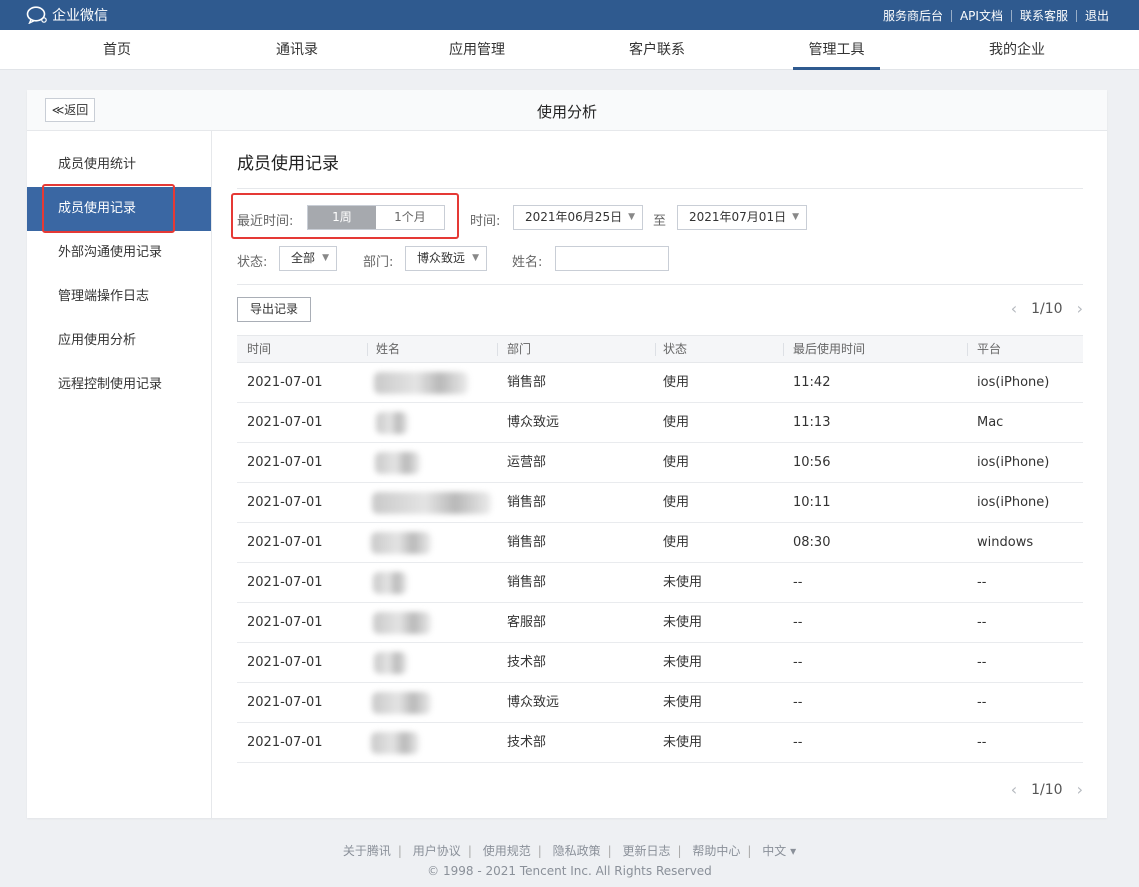  I want to click on date-from-picker: 2021年06月25日 ▼, so click(578, 217).